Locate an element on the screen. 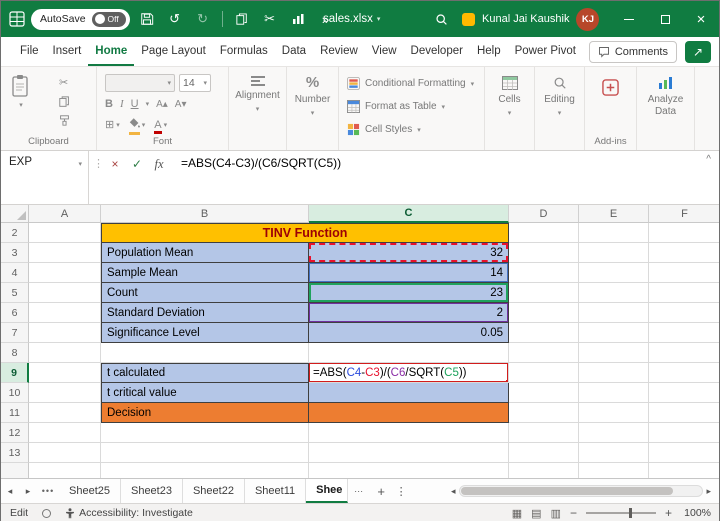 The image size is (720, 521). cell-label-B11: Decision is located at coordinates (205, 413).